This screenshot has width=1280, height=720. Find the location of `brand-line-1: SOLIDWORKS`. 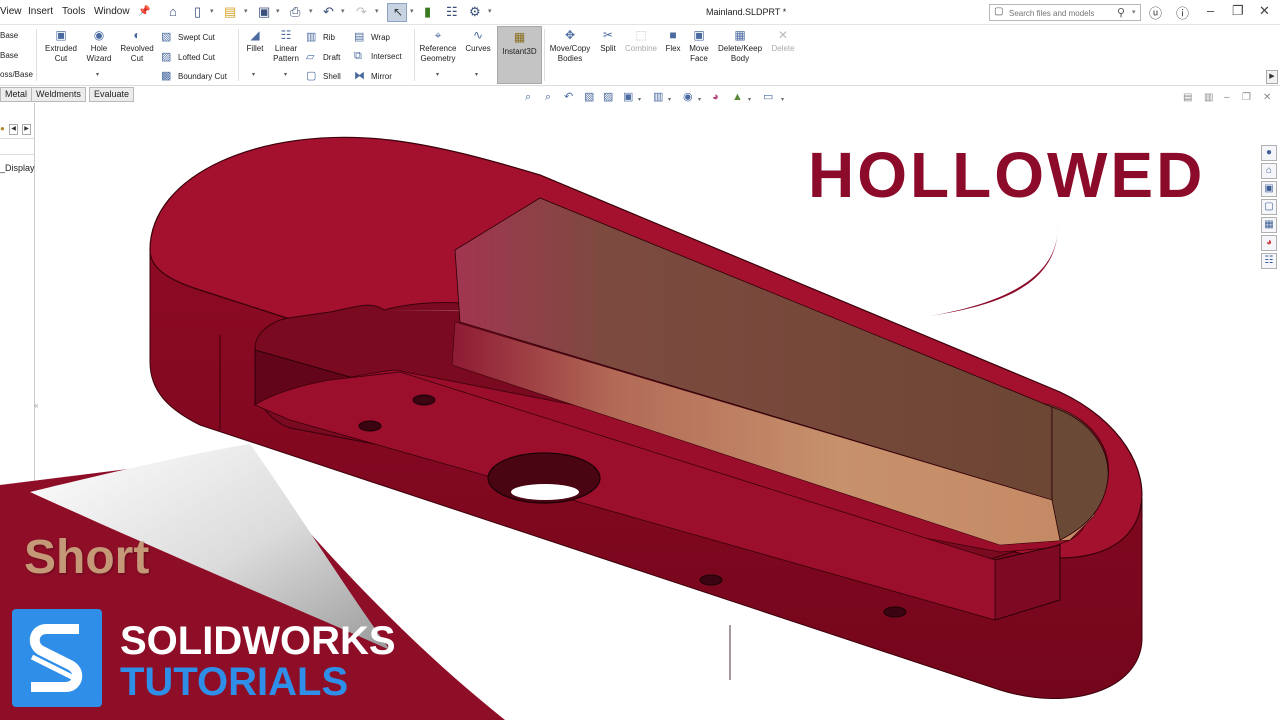

brand-line-1: SOLIDWORKS is located at coordinates (258, 641).